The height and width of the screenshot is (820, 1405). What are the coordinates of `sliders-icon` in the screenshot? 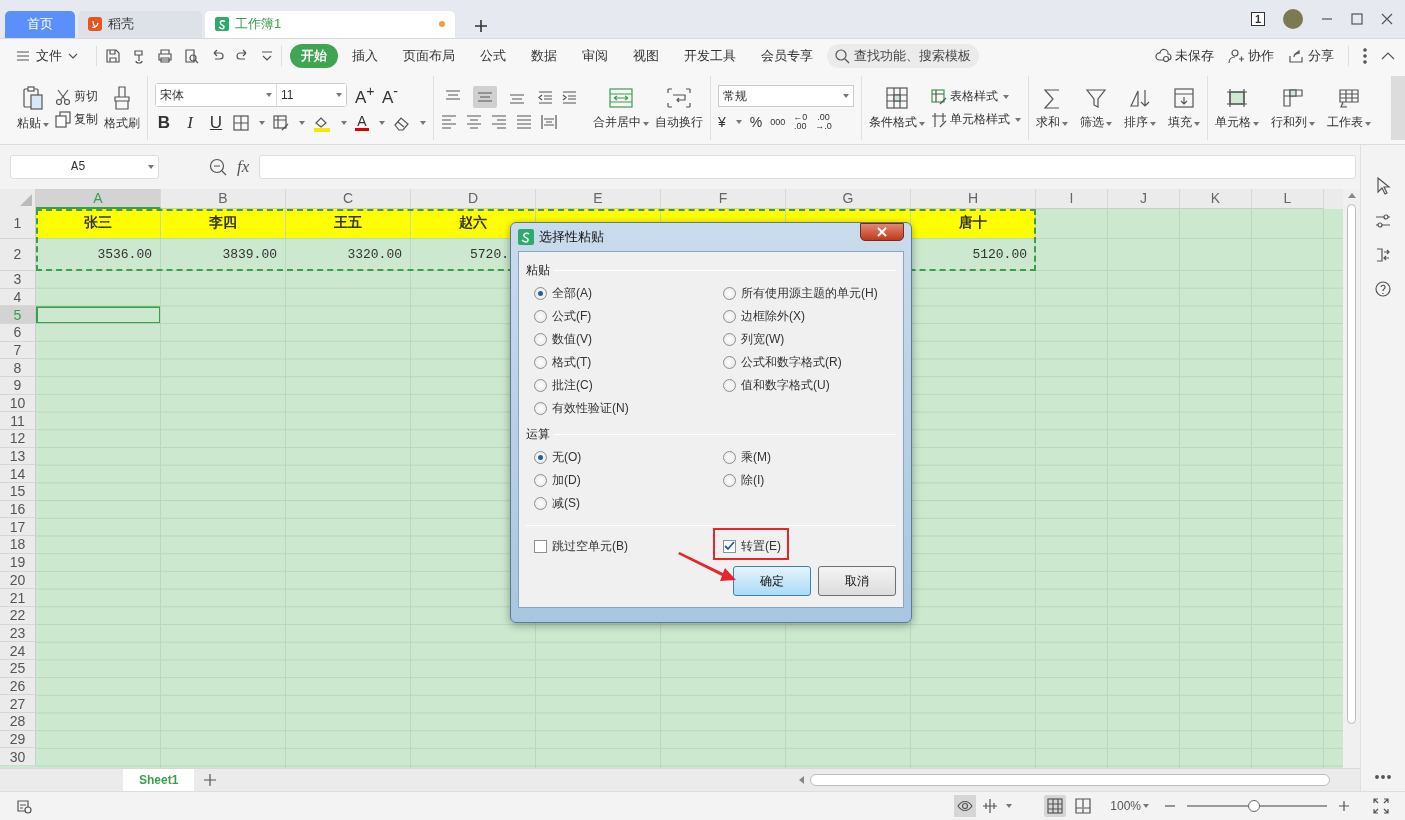 It's located at (1383, 220).